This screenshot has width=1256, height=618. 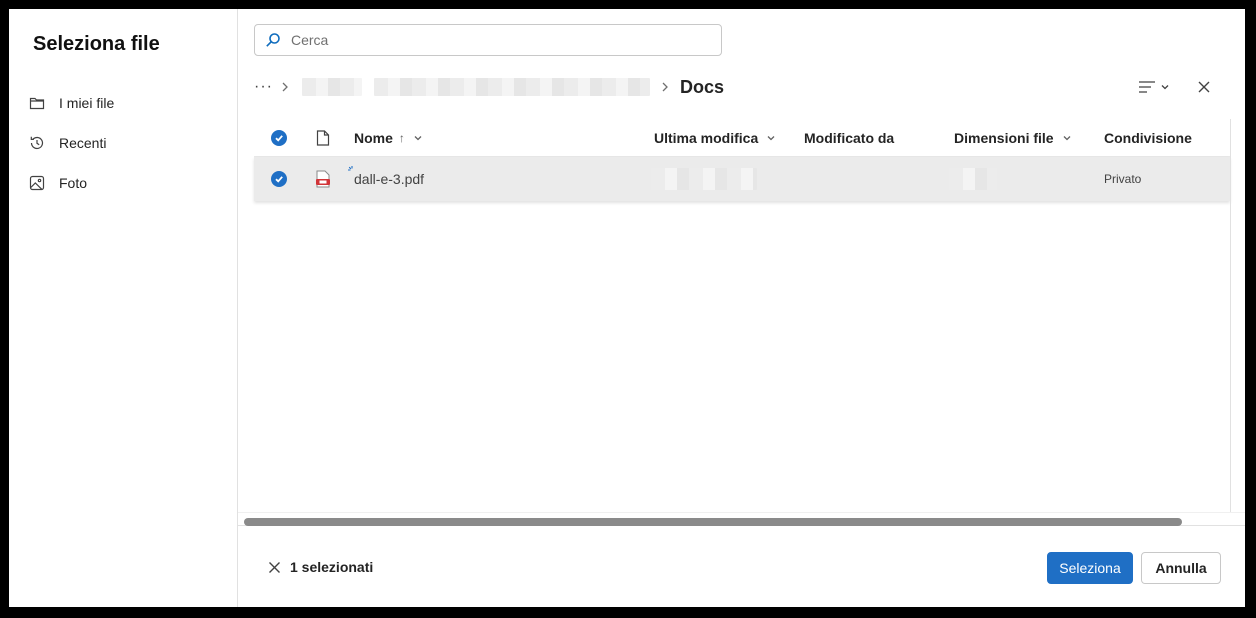 I want to click on column-header-name: Nome ↑, so click(x=388, y=138).